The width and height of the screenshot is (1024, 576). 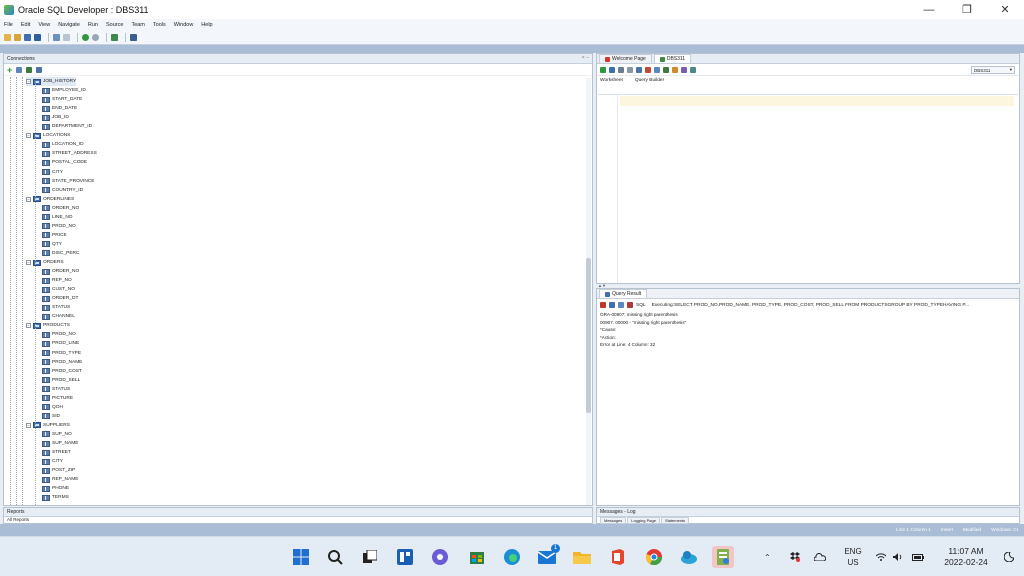 I want to click on tree-column-node: SUP_NO, so click(x=57, y=434).